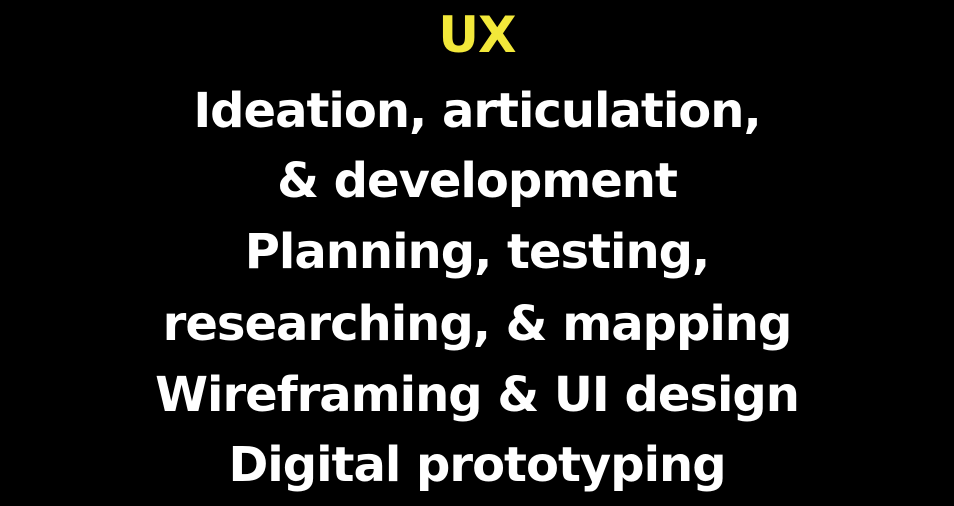 The width and height of the screenshot is (954, 506). What do you see at coordinates (477, 395) in the screenshot?
I see `text-line-wireframing: Wireframing & UI design` at bounding box center [477, 395].